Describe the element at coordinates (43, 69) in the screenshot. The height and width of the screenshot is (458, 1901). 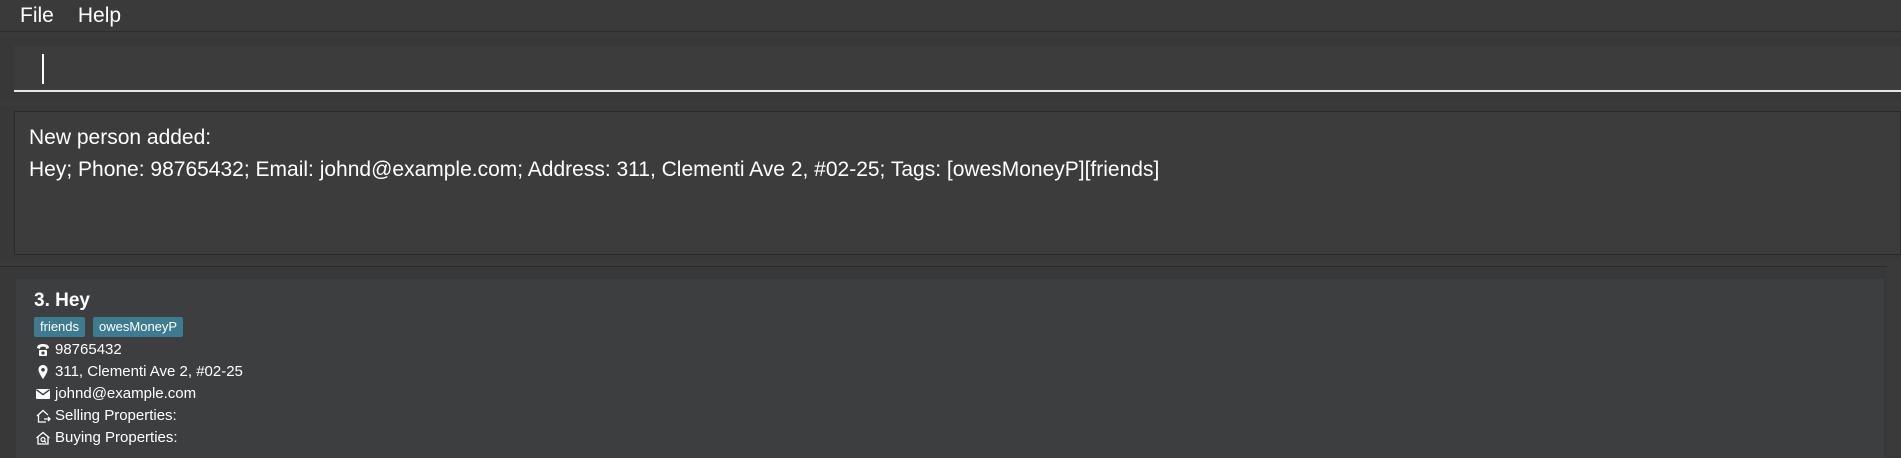
I see `text-caret` at that location.